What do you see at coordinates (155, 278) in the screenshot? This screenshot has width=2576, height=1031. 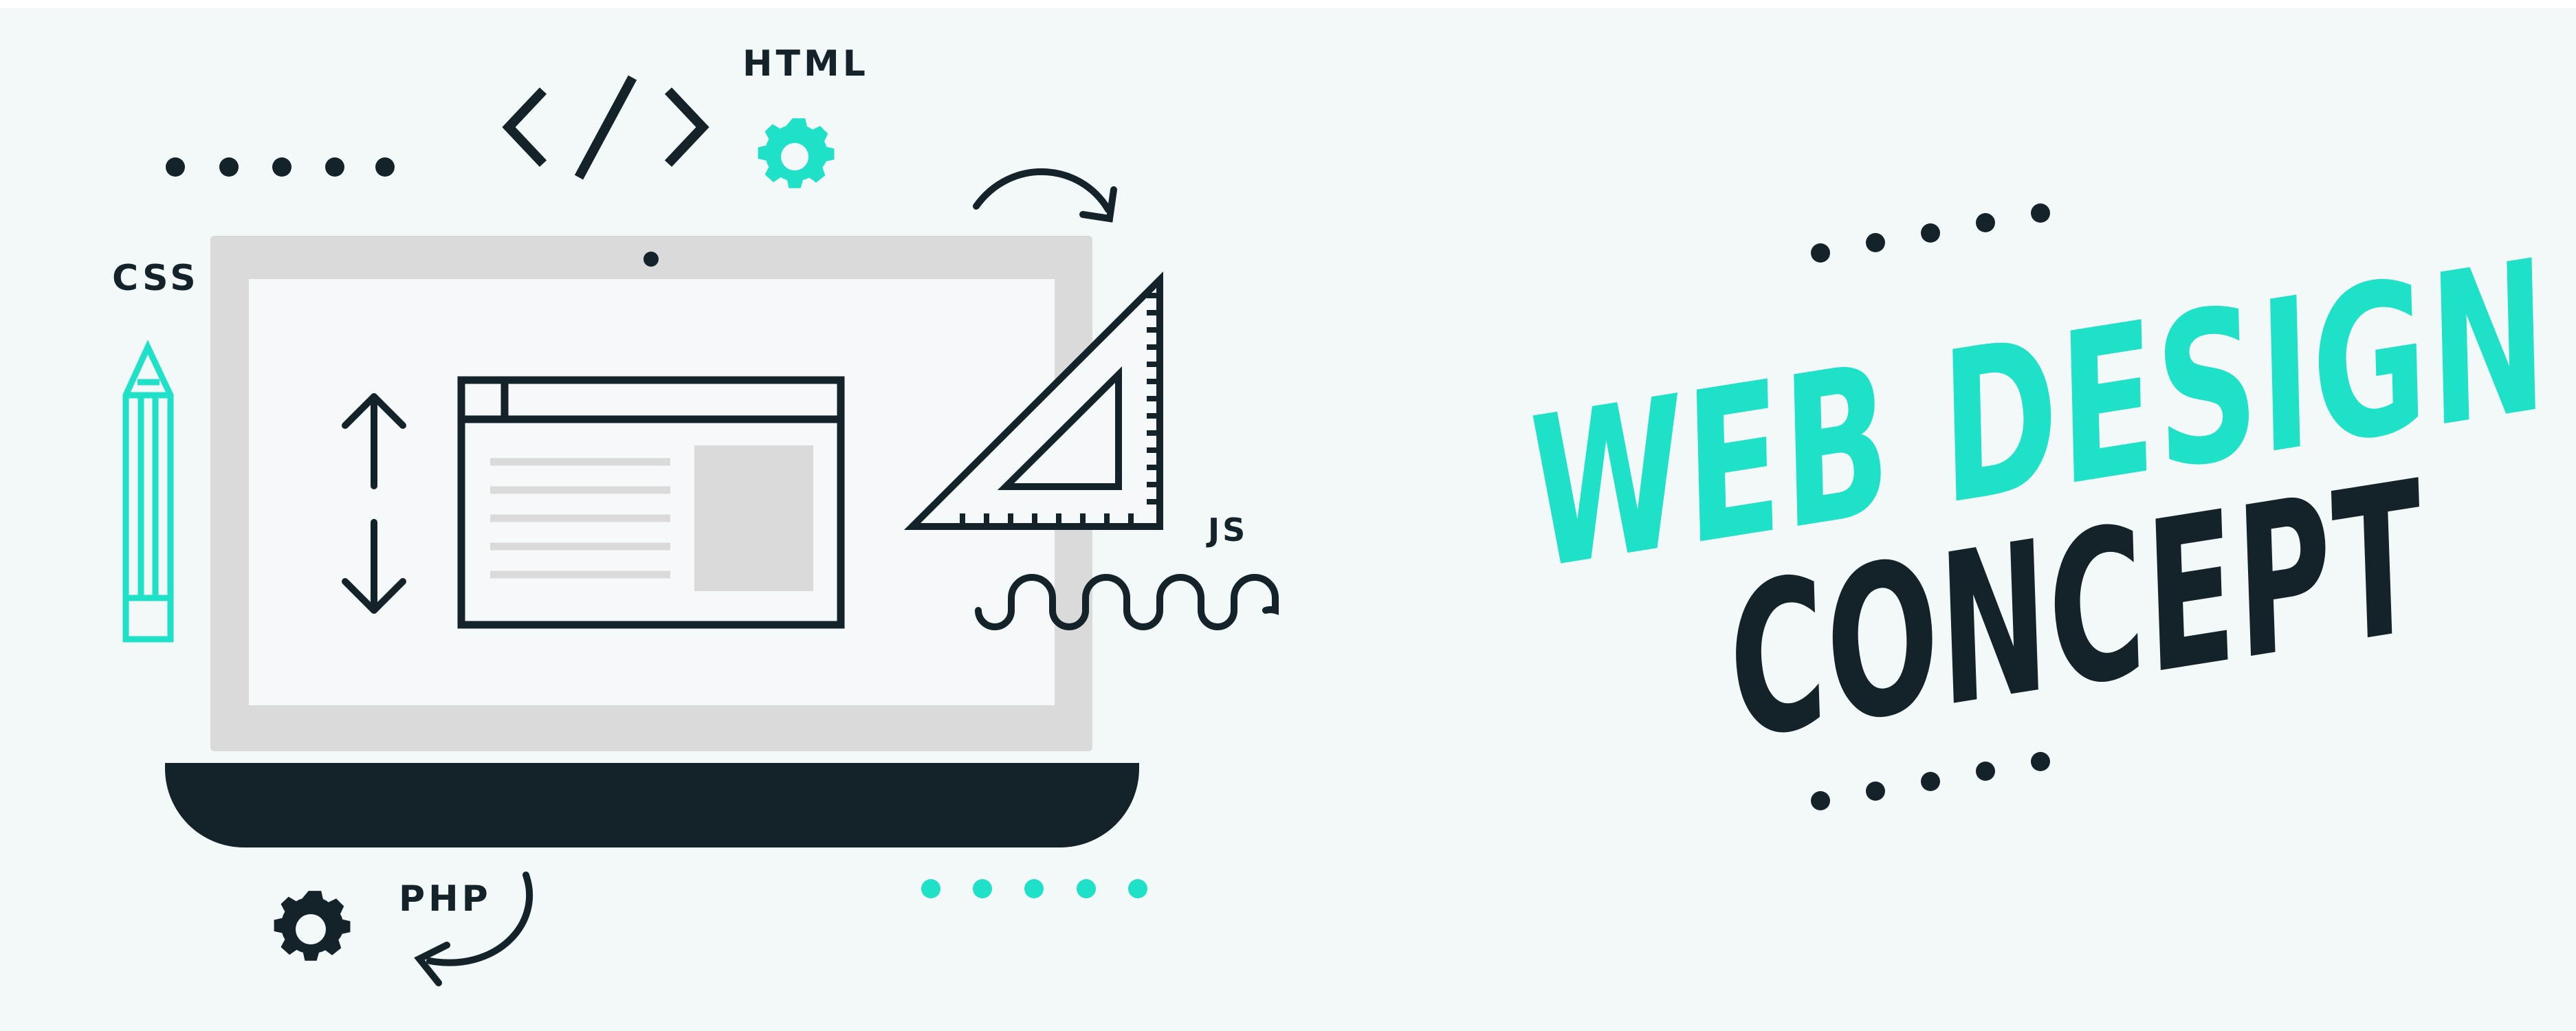 I see `css-label: CSS` at bounding box center [155, 278].